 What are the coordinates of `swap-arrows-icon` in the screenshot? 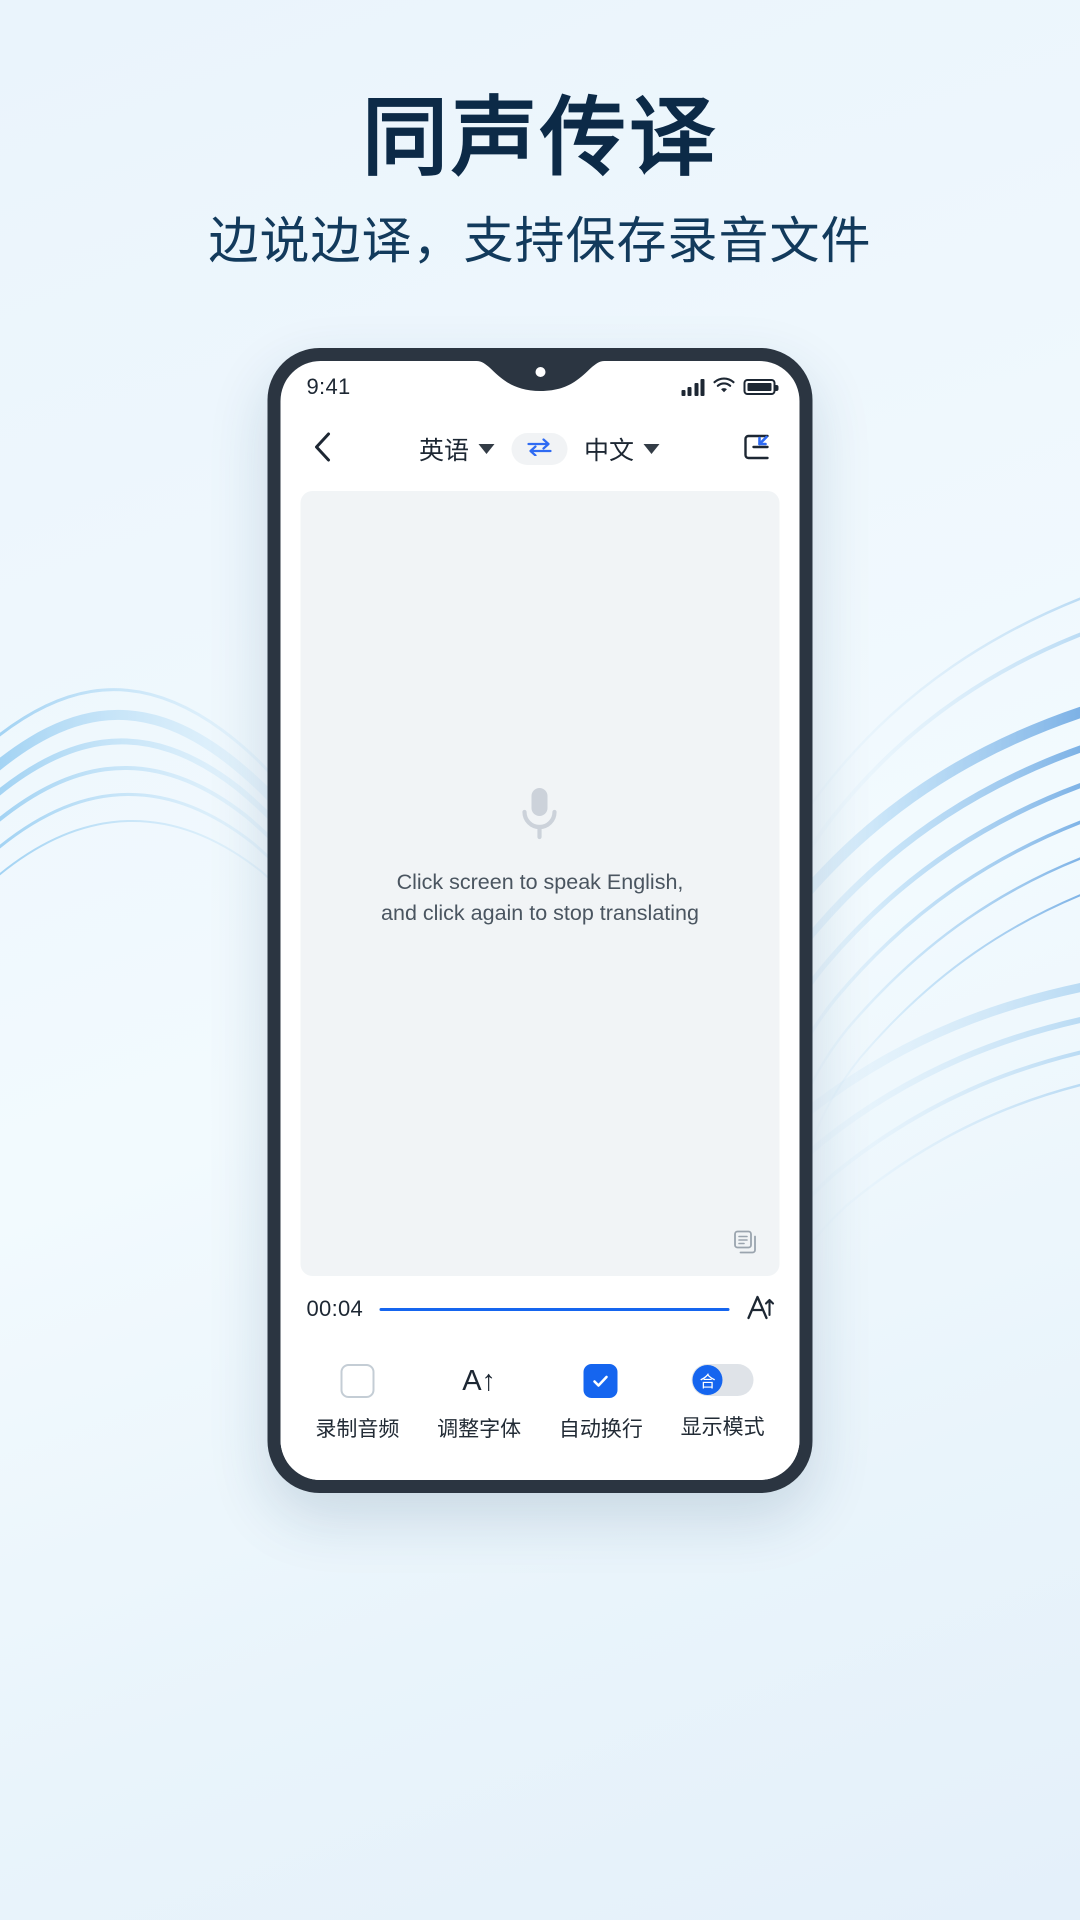 It's located at (539, 449).